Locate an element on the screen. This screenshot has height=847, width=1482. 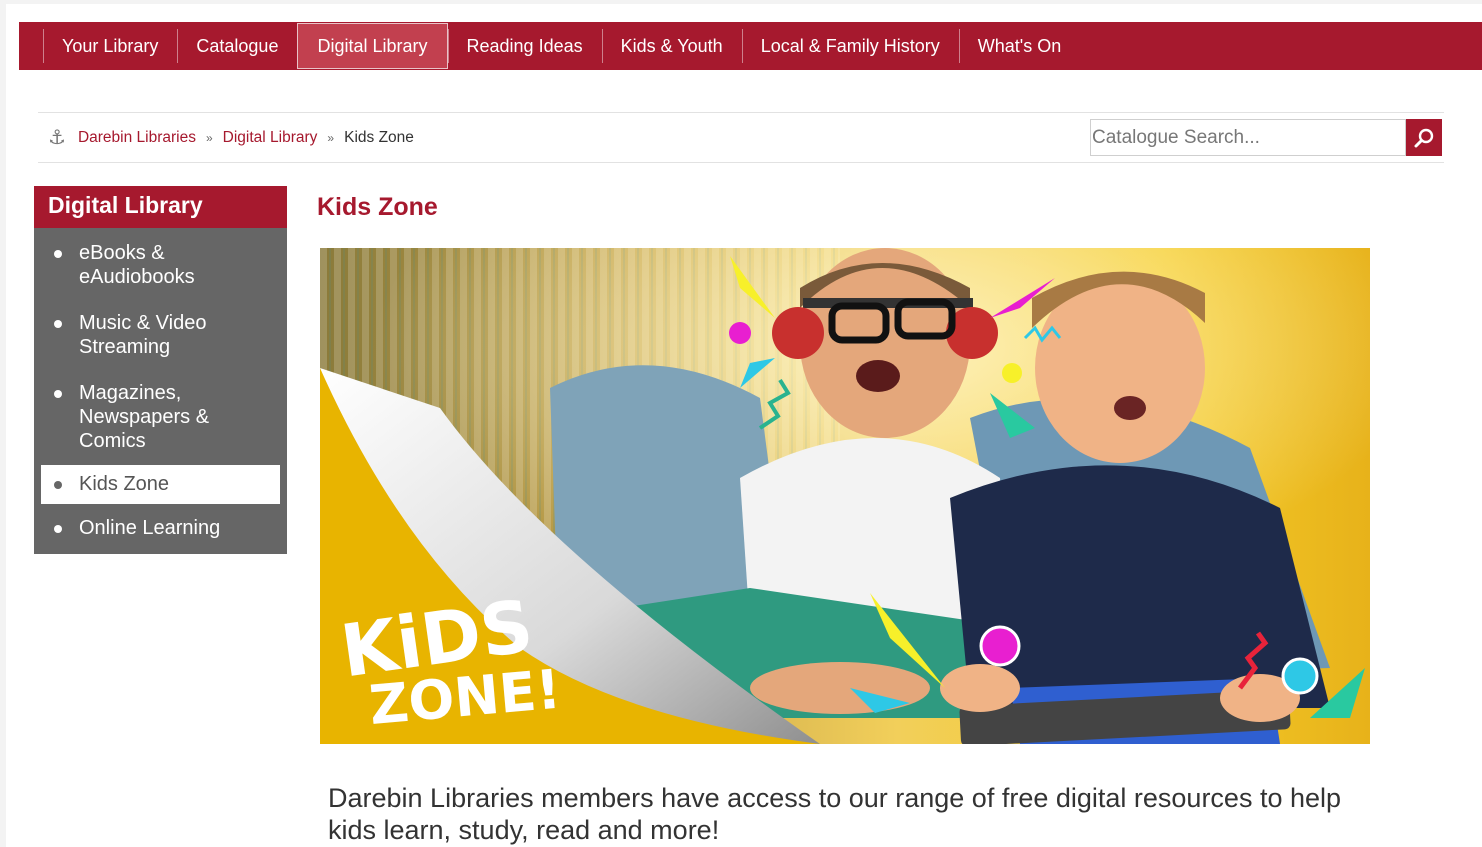
anchor-icon: ⚓ is located at coordinates (57, 138).